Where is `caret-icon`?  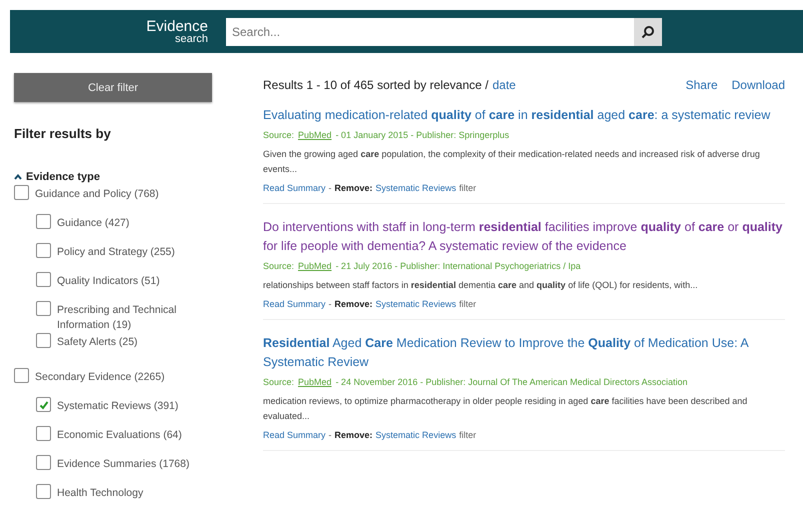
caret-icon is located at coordinates (18, 177).